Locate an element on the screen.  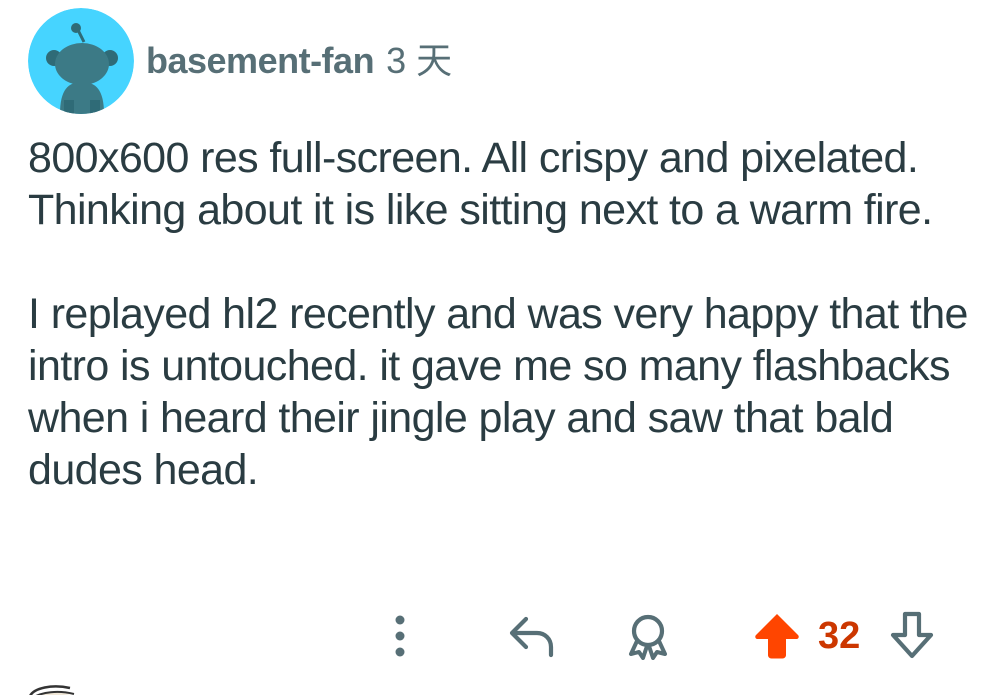
comment-meta: basement-fan 3 天 is located at coordinates (299, 58).